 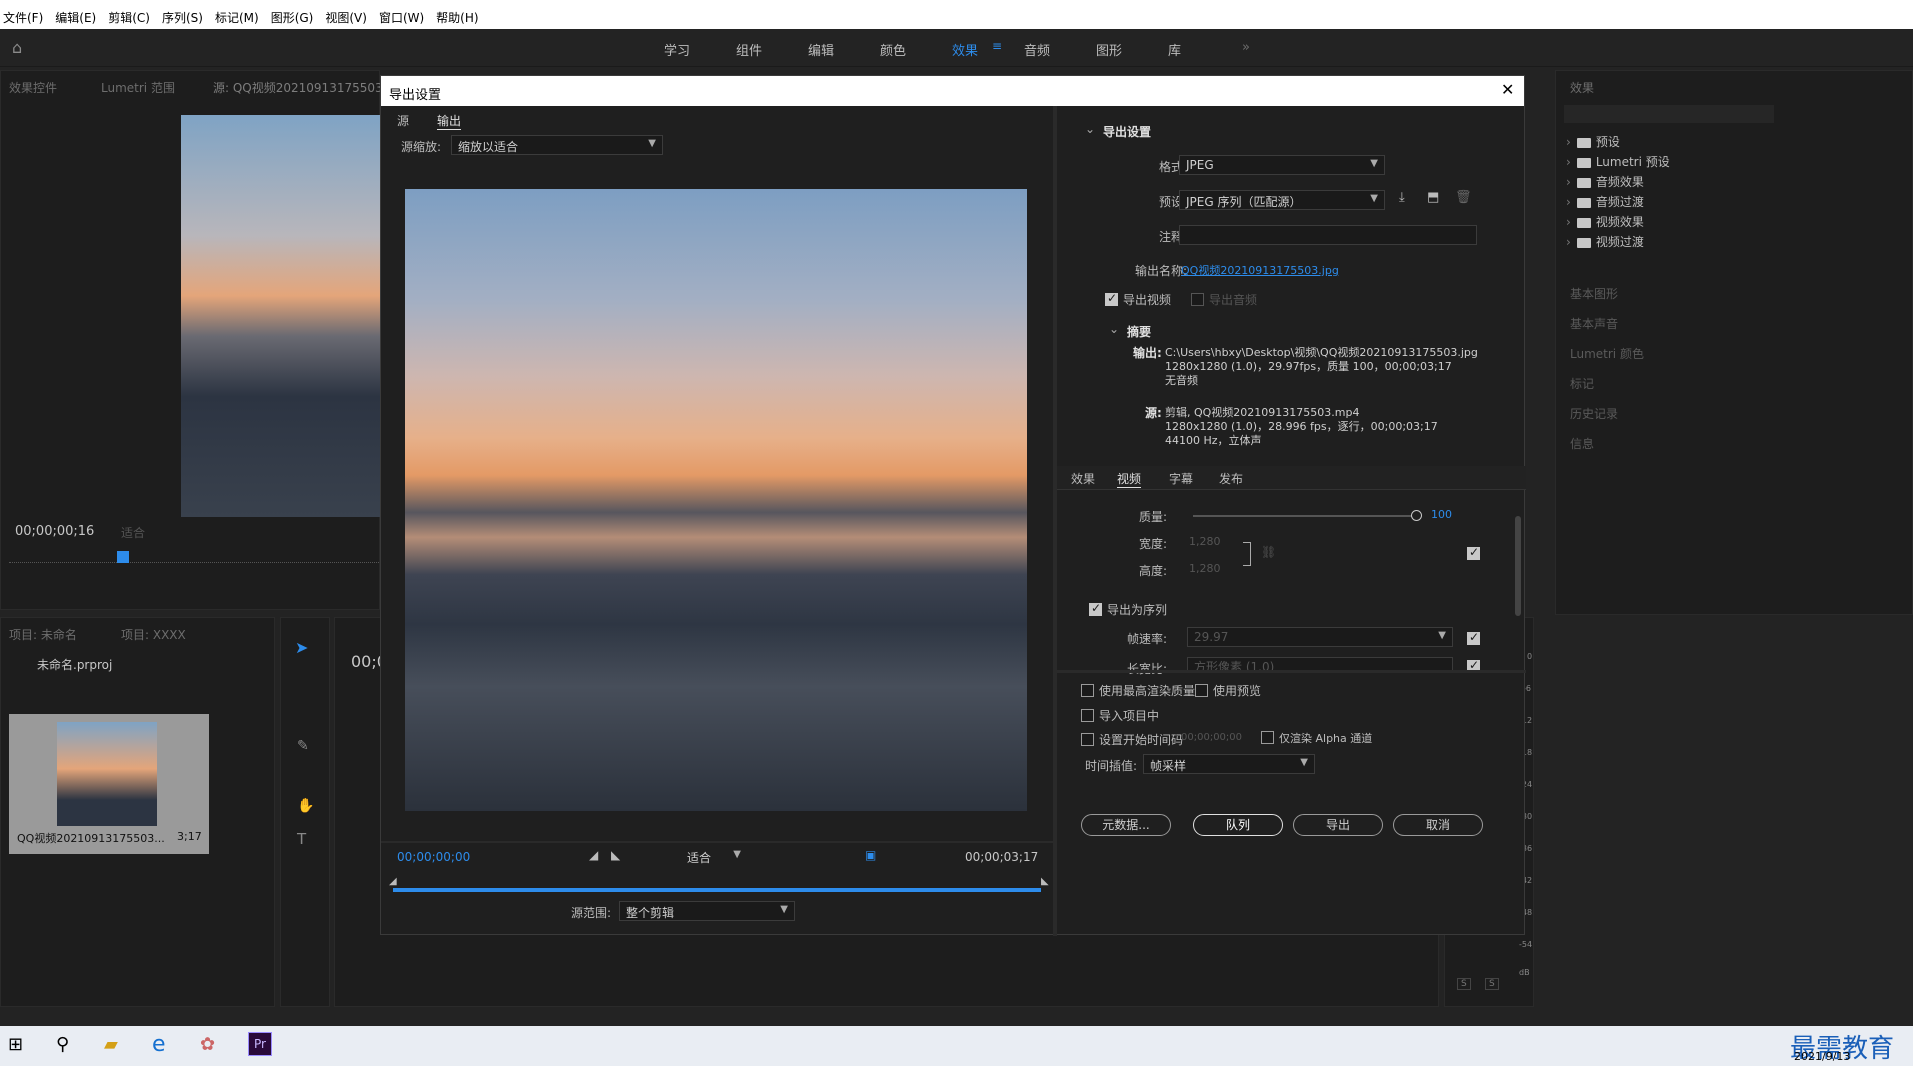 I want to click on mark-out-icon: ◣, so click(x=615, y=855).